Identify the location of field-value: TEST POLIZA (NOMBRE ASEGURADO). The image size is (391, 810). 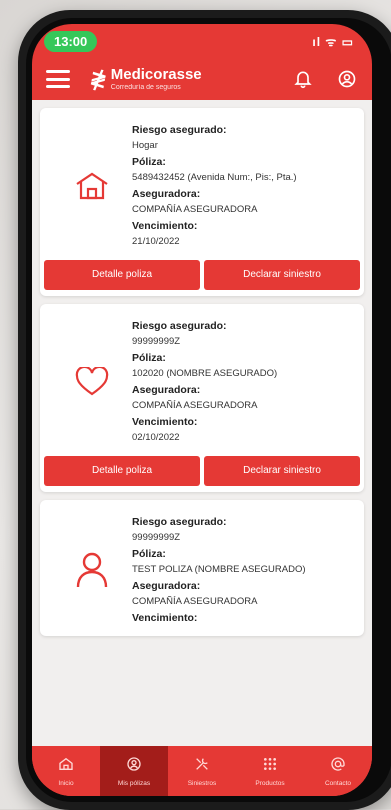
(219, 569).